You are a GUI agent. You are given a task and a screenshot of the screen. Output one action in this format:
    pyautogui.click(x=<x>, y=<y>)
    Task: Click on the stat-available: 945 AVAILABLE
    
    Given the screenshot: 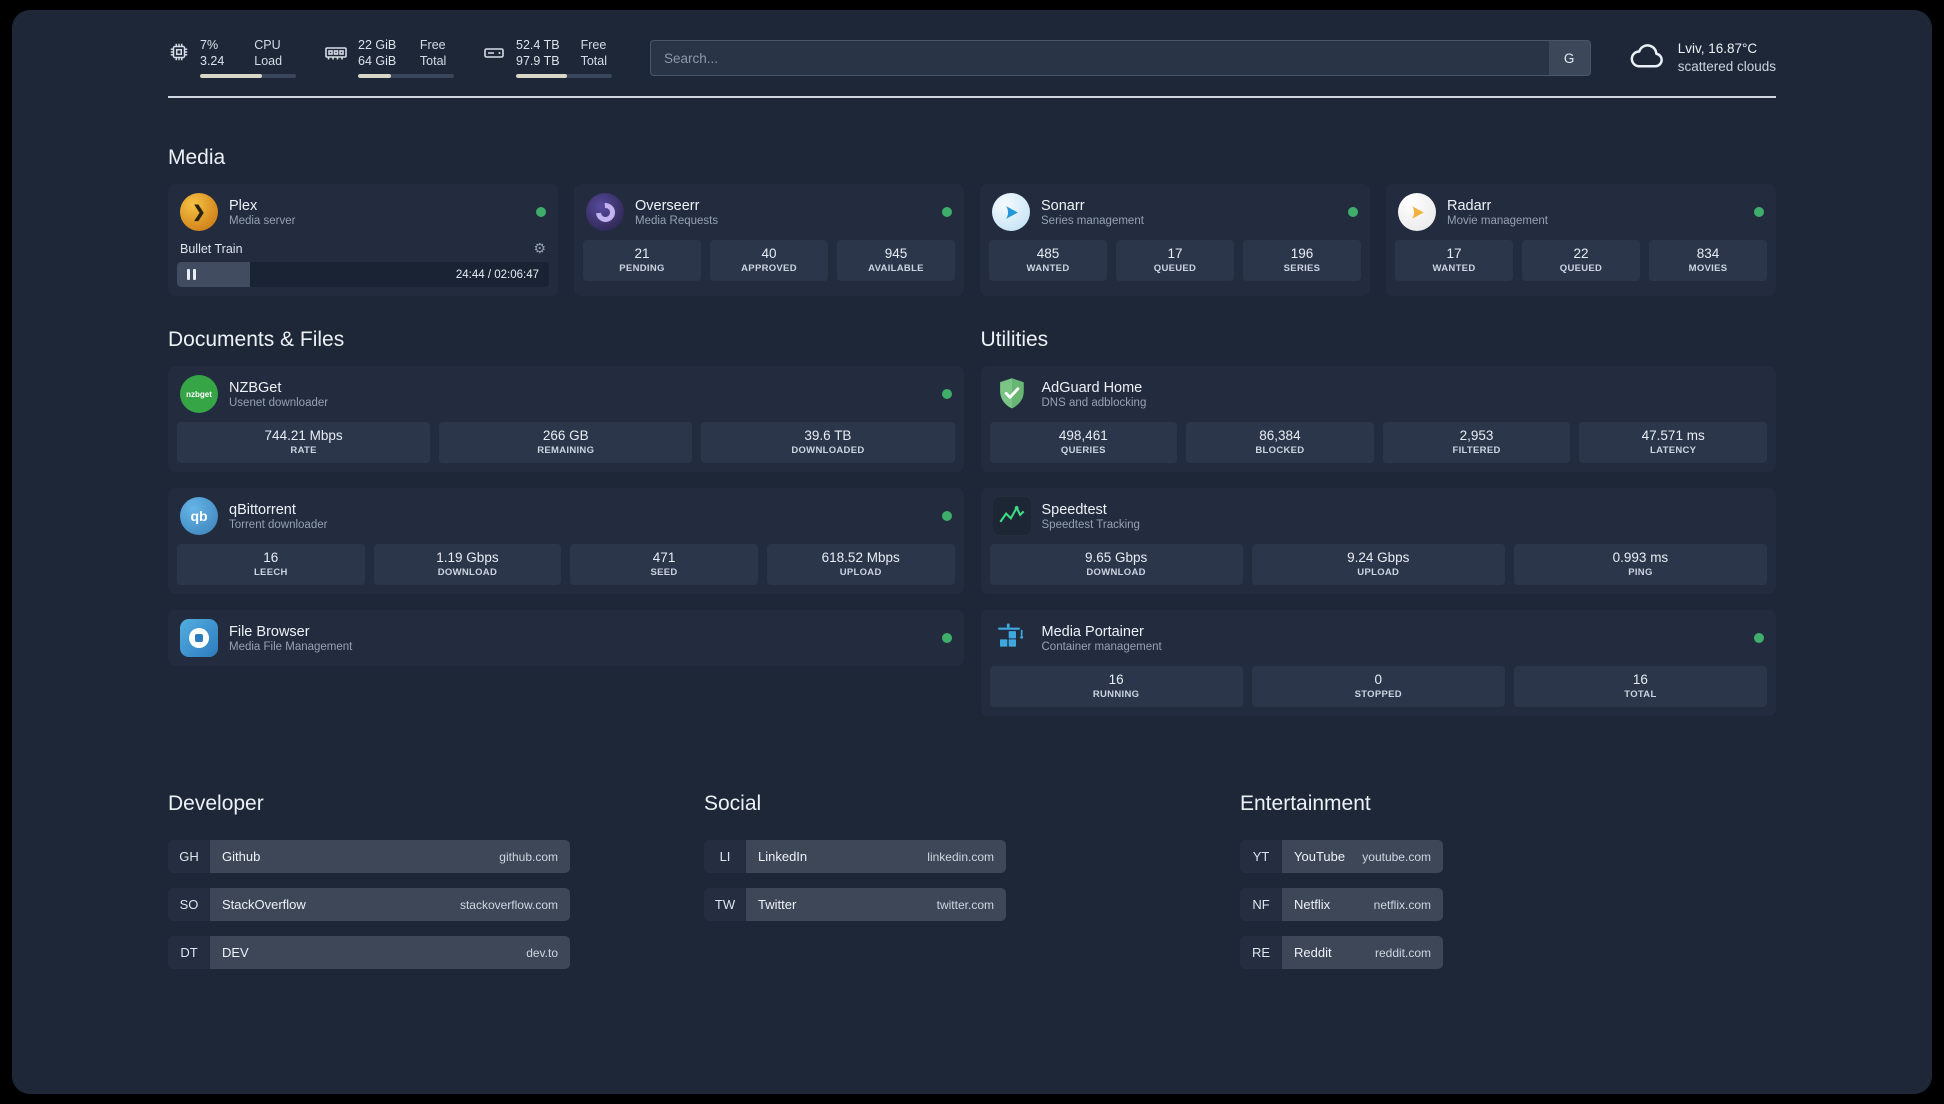 What is the action you would take?
    pyautogui.click(x=896, y=260)
    